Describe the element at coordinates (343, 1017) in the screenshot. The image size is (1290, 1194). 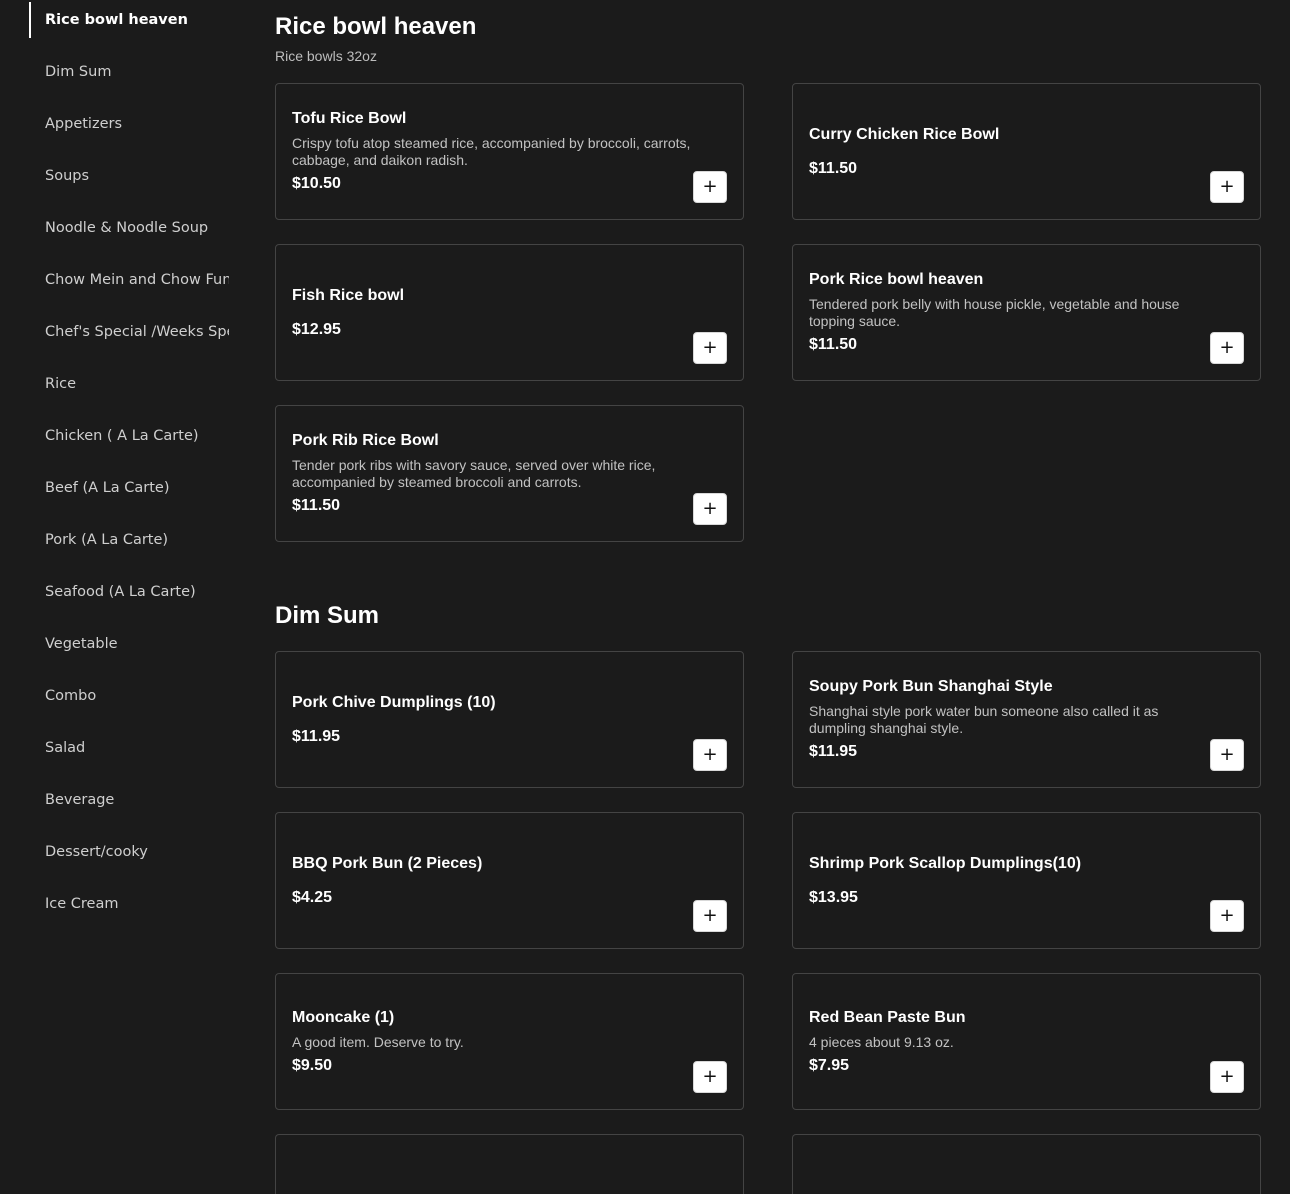
I see `item-name: Mooncake (1)` at that location.